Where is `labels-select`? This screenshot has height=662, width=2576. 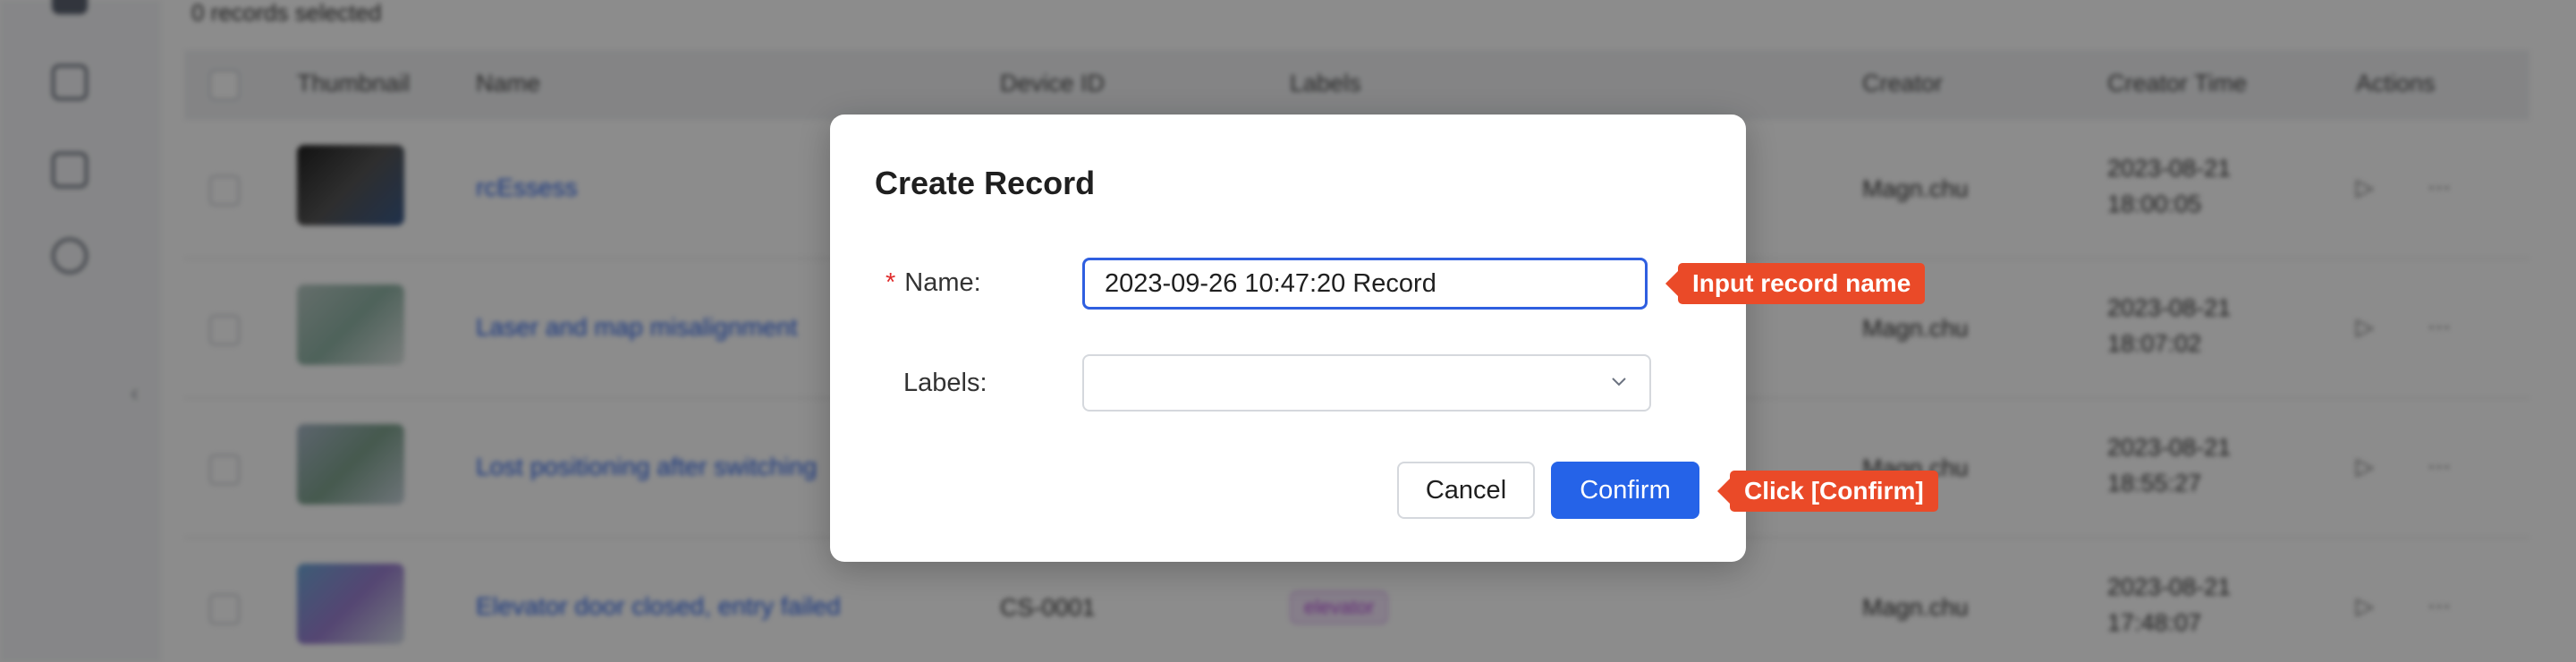
labels-select is located at coordinates (1366, 383).